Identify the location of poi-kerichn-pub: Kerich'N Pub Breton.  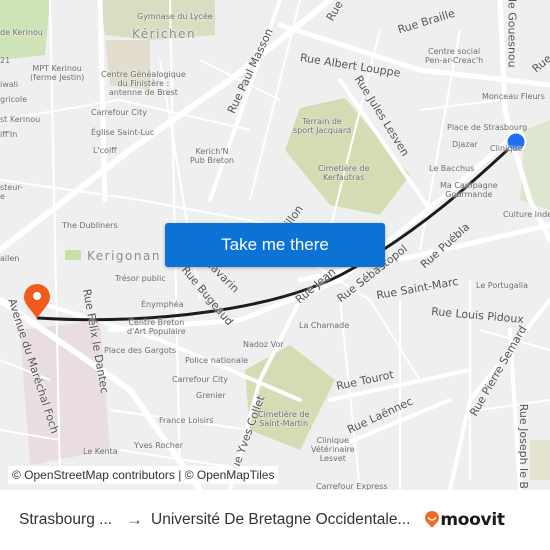
(212, 156).